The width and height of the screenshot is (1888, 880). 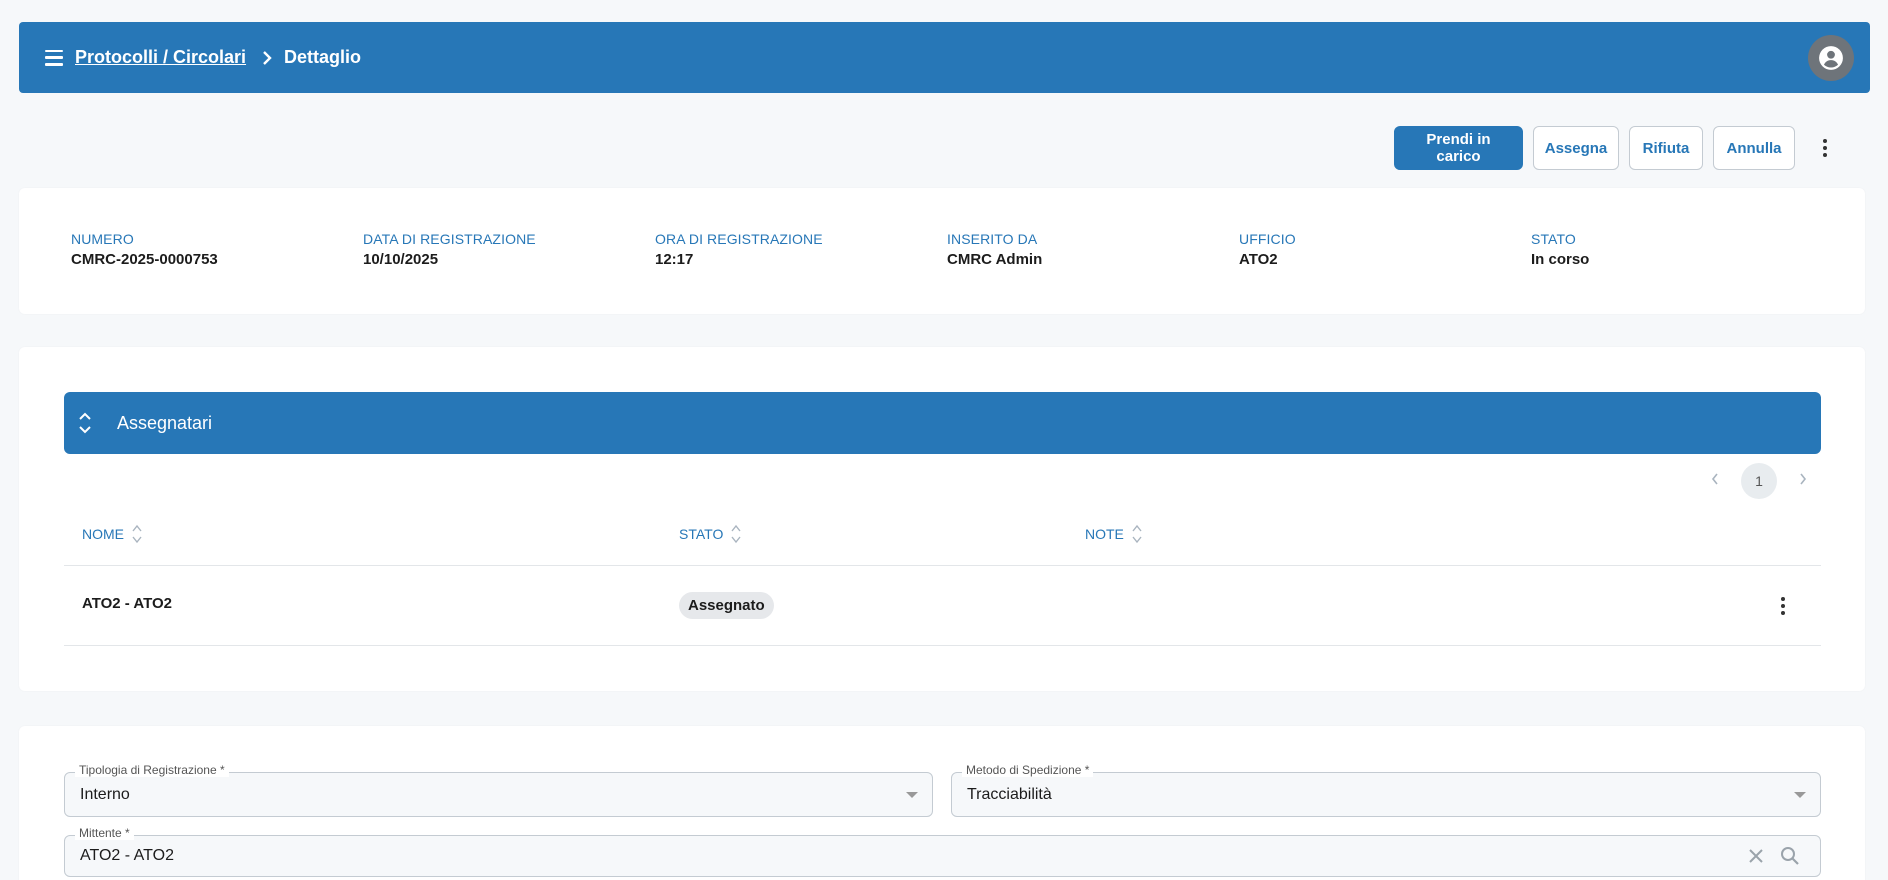 I want to click on cancel-button: Annulla, so click(x=1754, y=148).